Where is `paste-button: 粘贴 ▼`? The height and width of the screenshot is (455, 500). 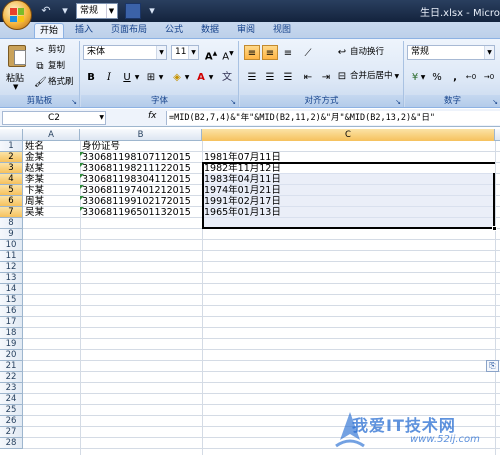
paste-button: 粘贴 ▼ is located at coordinates (17, 68).